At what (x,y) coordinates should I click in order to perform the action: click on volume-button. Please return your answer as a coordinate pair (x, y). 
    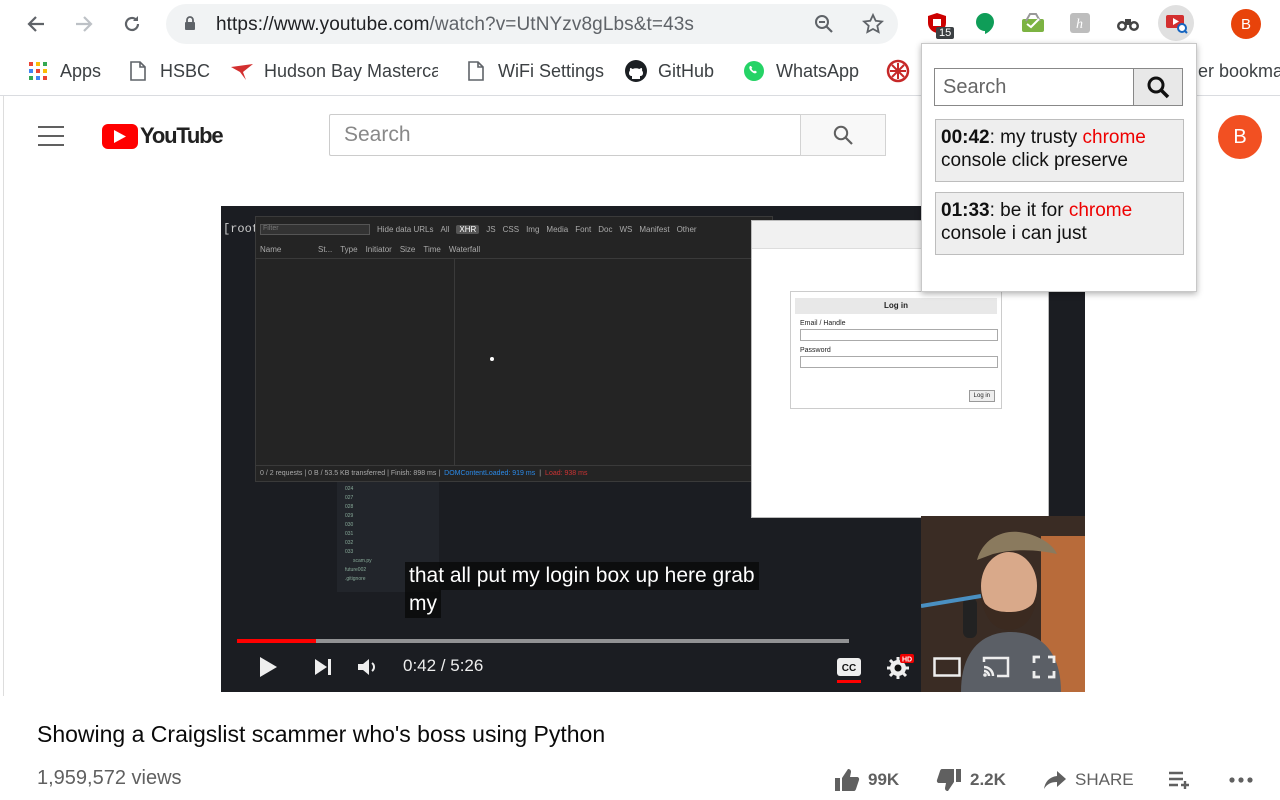
    Looking at the image, I should click on (368, 667).